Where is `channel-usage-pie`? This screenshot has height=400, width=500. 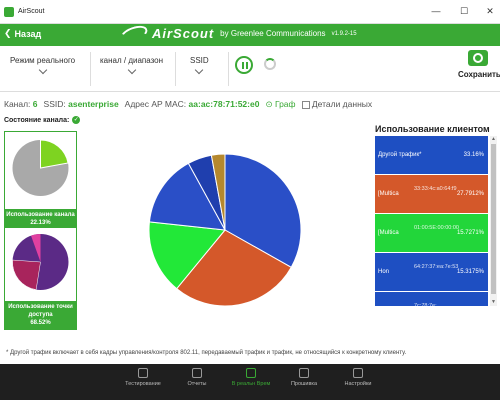
channel-usage-pie is located at coordinates (40, 167).